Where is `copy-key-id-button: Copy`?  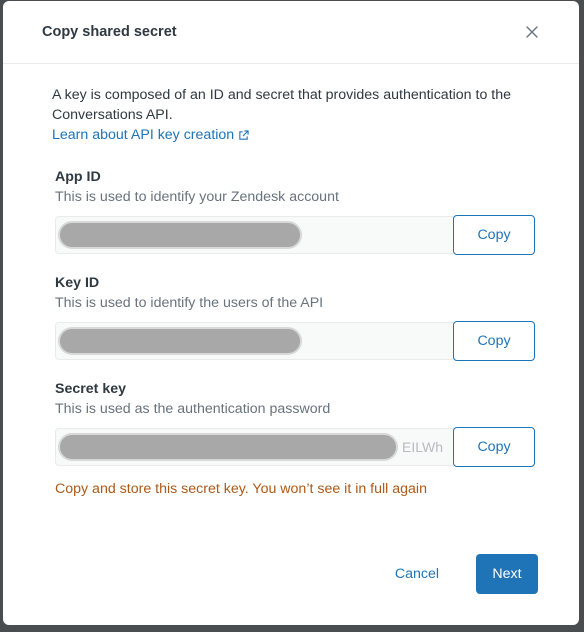
copy-key-id-button: Copy is located at coordinates (494, 341).